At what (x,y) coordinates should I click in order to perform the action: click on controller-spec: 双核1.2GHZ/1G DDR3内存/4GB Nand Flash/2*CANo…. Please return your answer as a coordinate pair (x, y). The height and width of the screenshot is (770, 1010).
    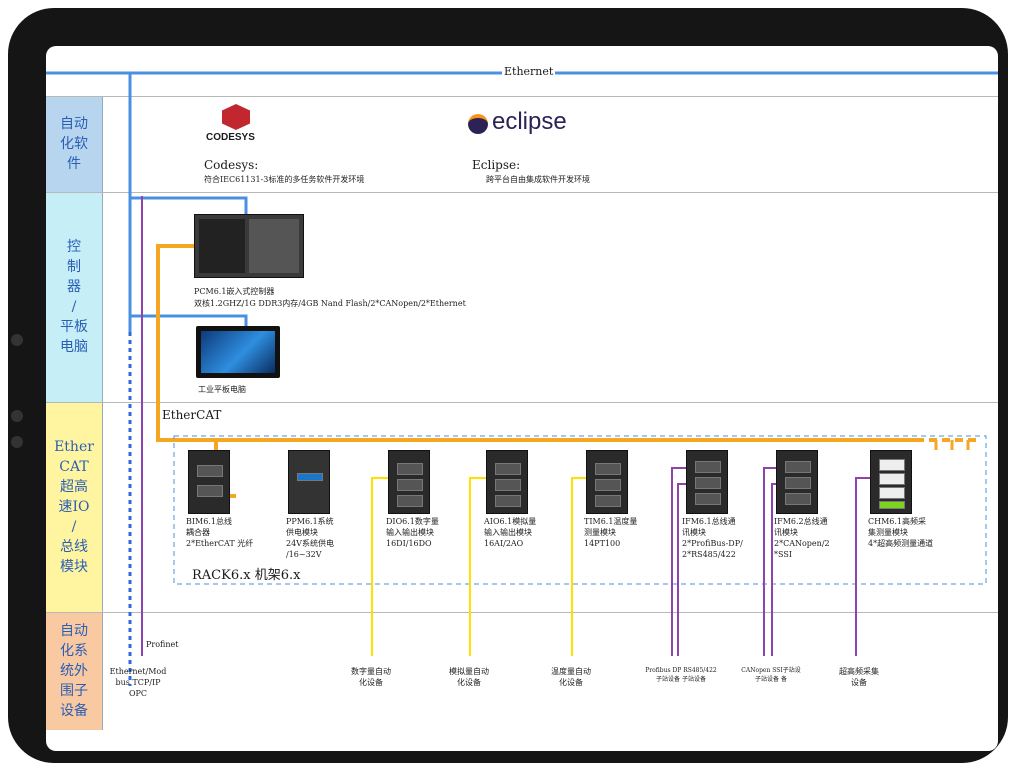
    Looking at the image, I should click on (330, 303).